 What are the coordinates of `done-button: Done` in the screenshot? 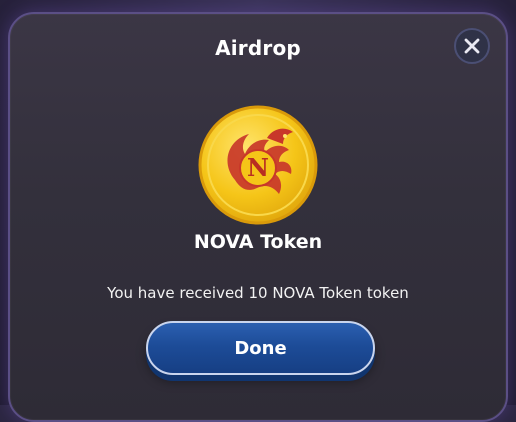 It's located at (260, 348).